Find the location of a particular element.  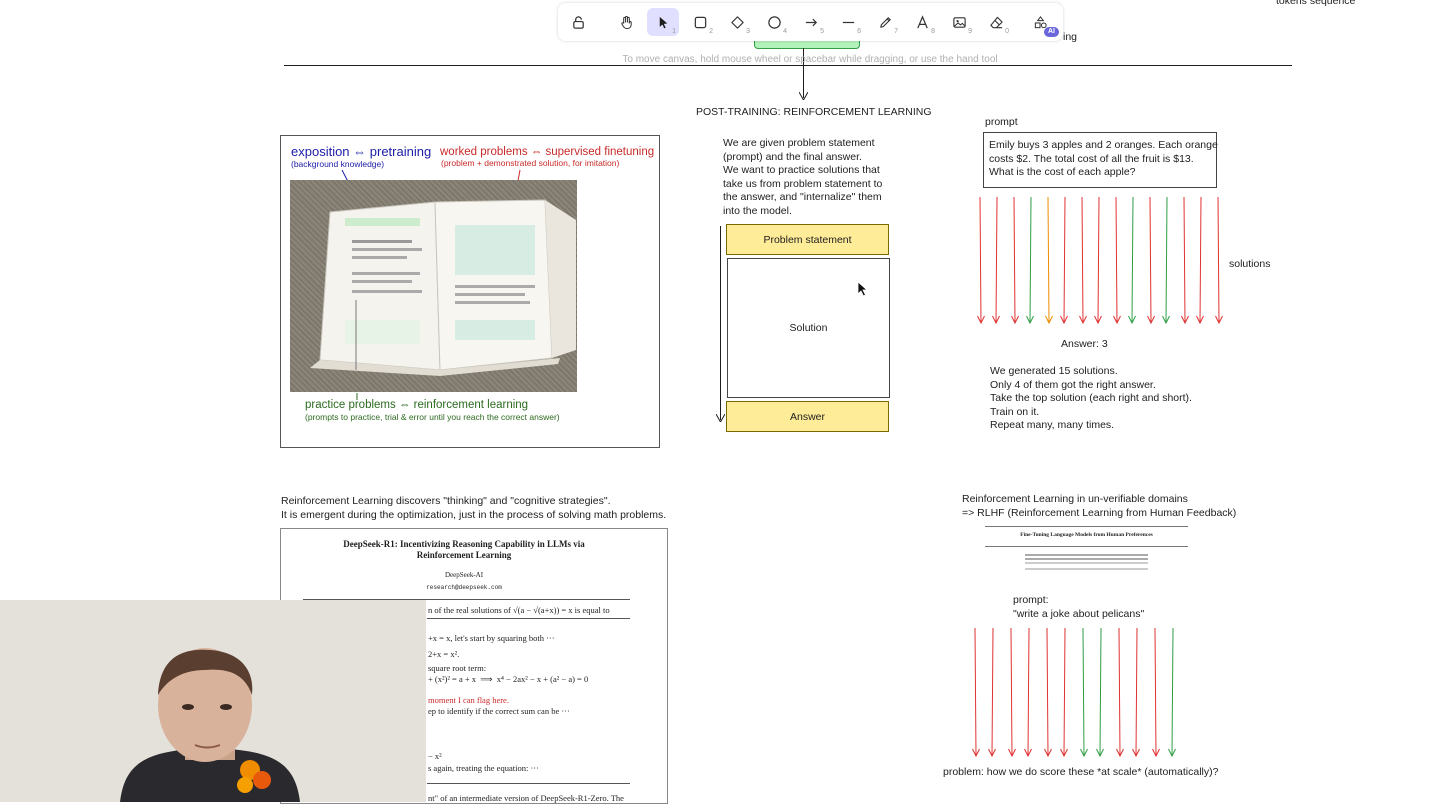

fragment-label: ing is located at coordinates (1070, 37).